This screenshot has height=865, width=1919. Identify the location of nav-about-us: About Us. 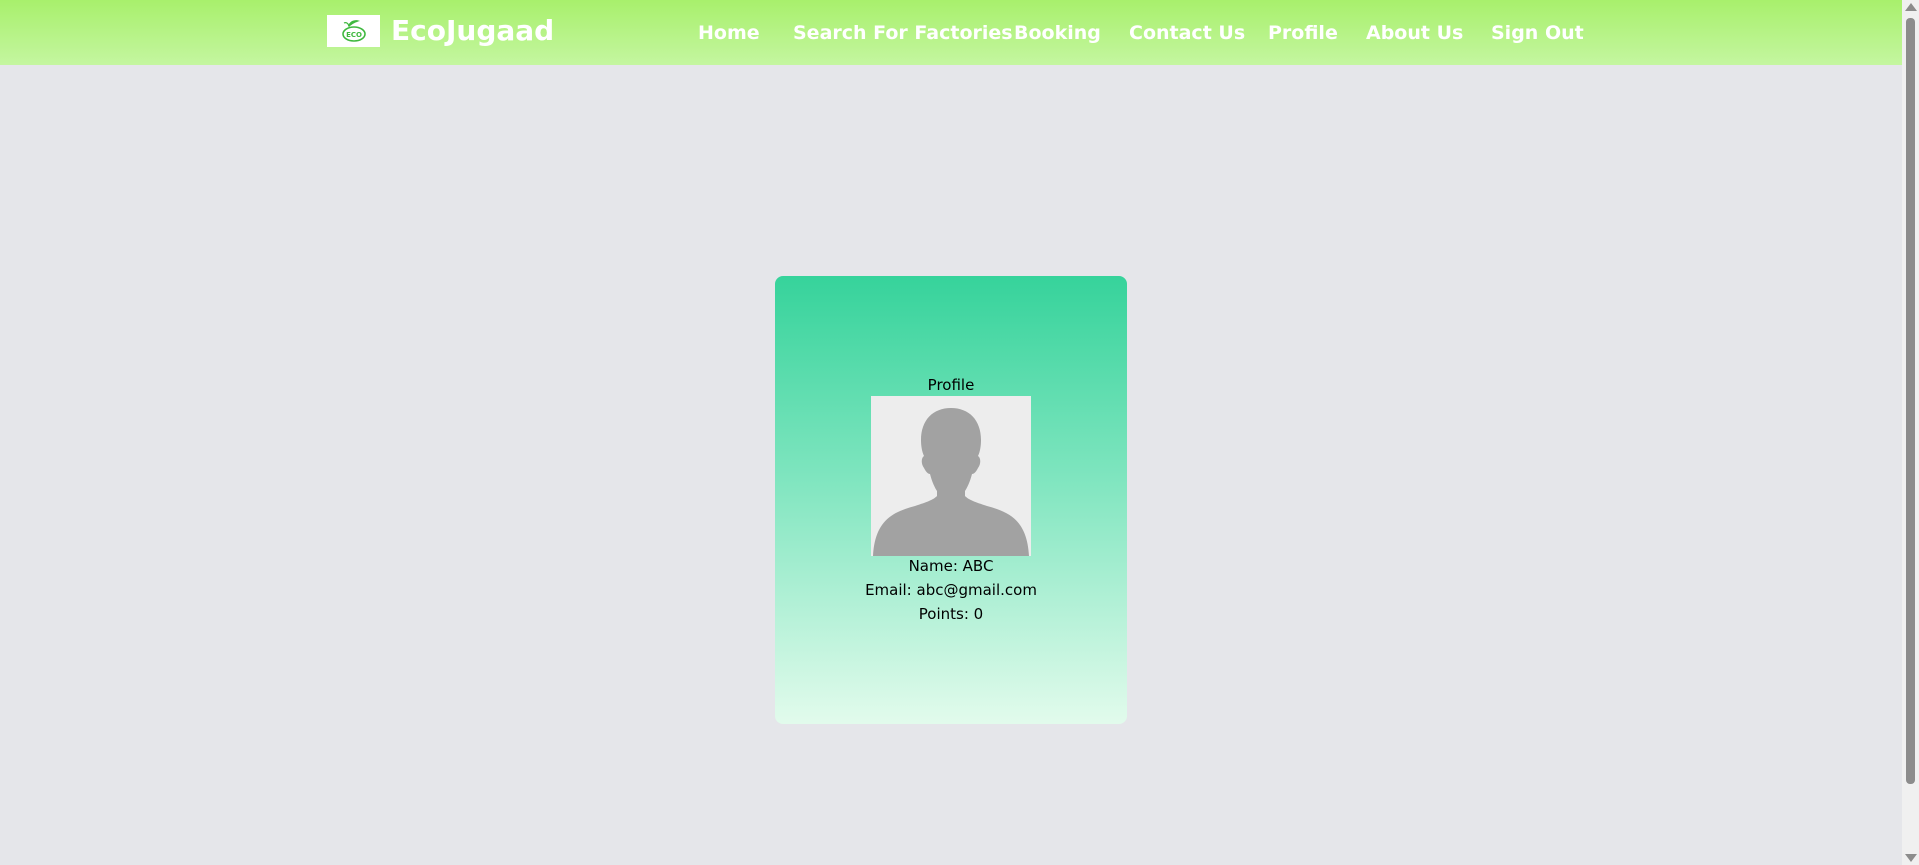
(1414, 33).